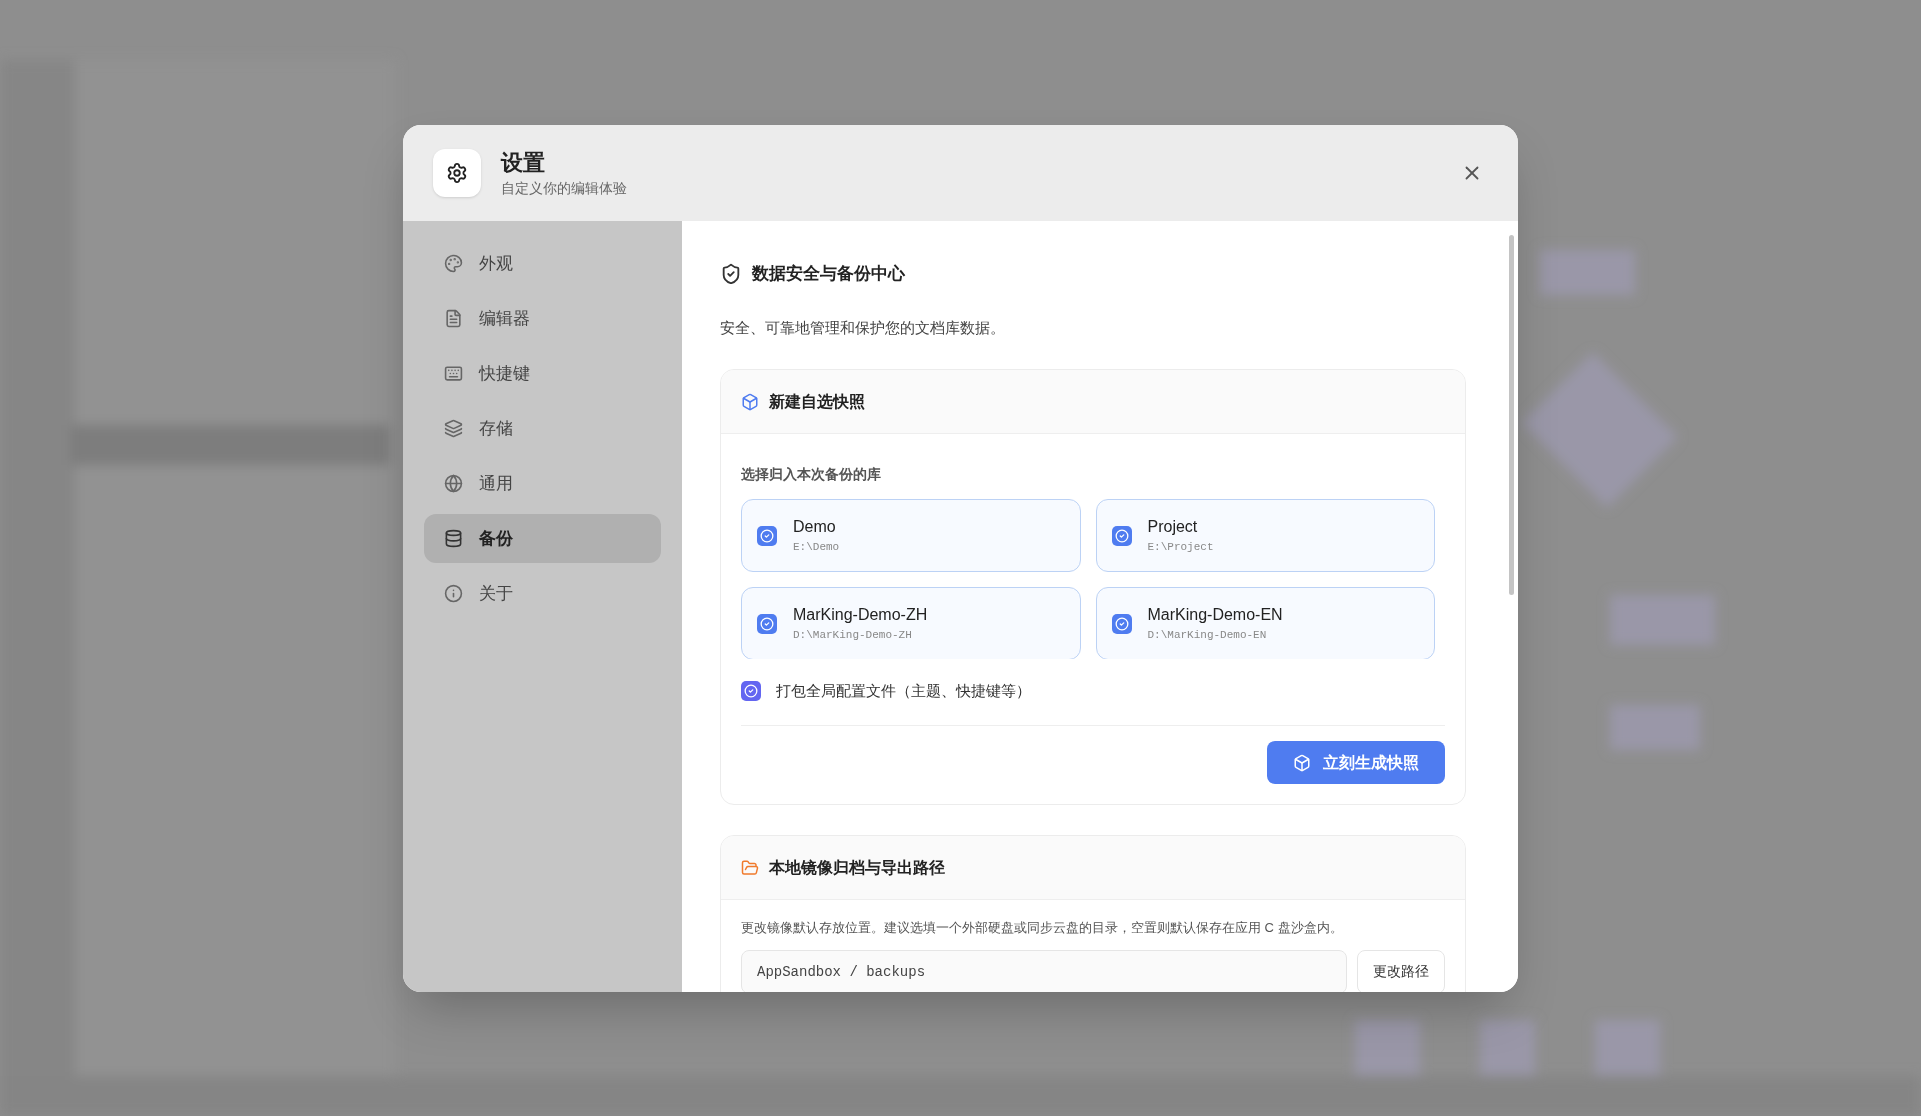 The width and height of the screenshot is (1921, 1116). Describe the element at coordinates (853, 636) in the screenshot. I see `library-path: D:\MarKing-Demo-ZH` at that location.